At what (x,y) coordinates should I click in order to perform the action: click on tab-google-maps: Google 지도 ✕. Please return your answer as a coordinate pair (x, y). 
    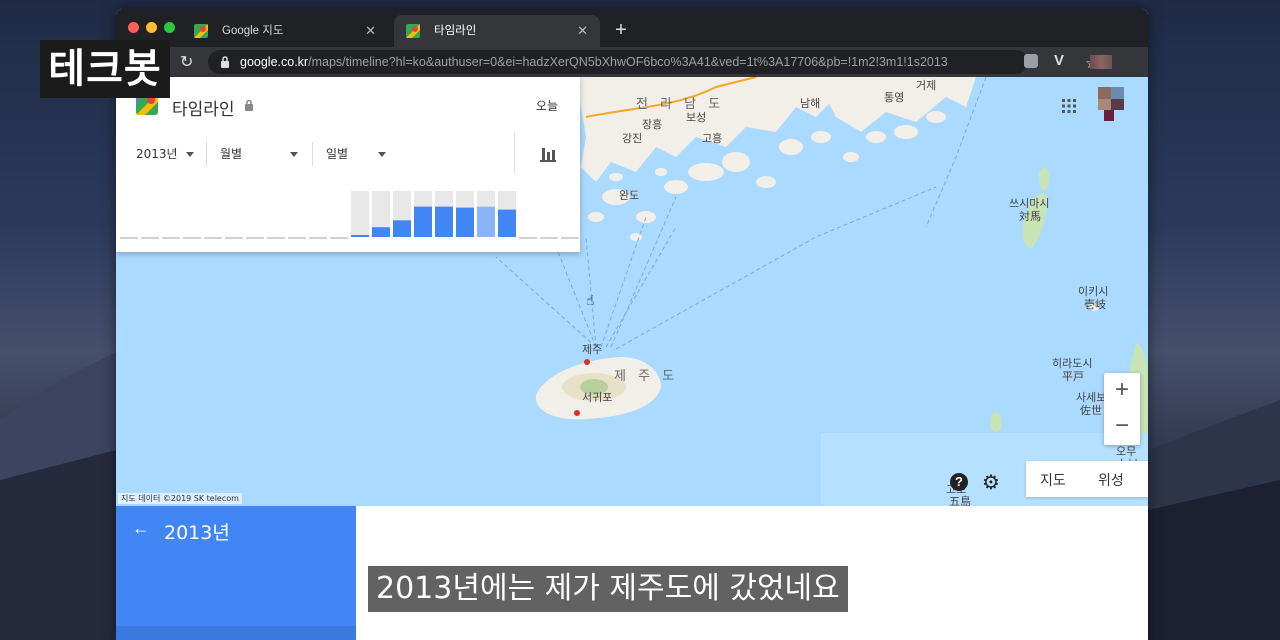
    Looking at the image, I should click on (285, 31).